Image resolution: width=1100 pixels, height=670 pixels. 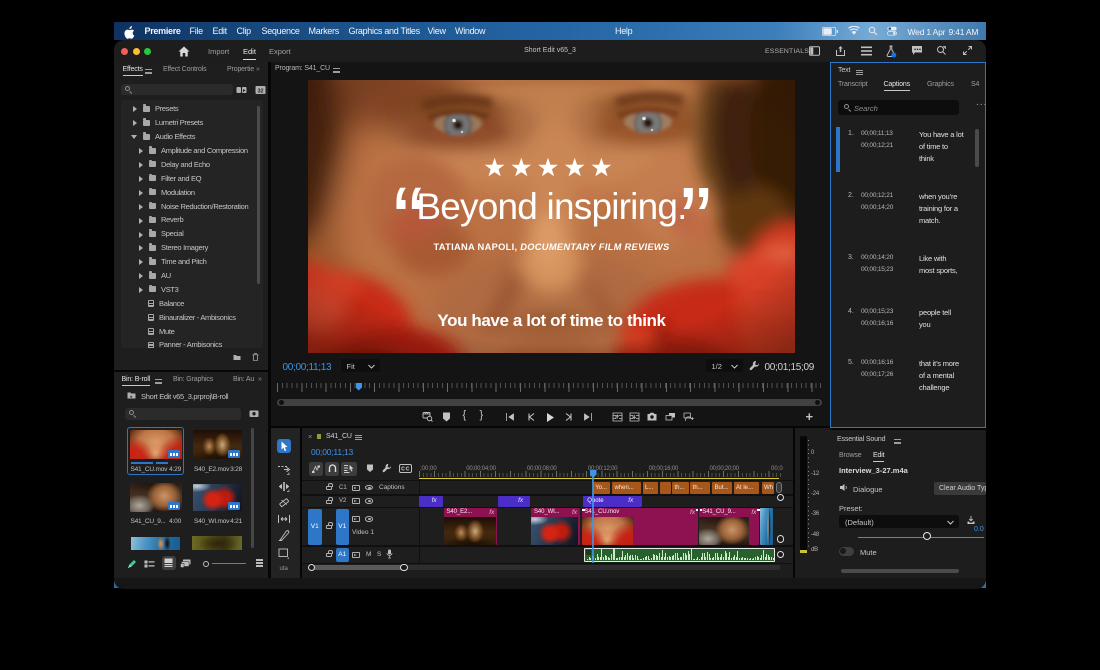 I want to click on svg-text: 32, so click(x=260, y=91).